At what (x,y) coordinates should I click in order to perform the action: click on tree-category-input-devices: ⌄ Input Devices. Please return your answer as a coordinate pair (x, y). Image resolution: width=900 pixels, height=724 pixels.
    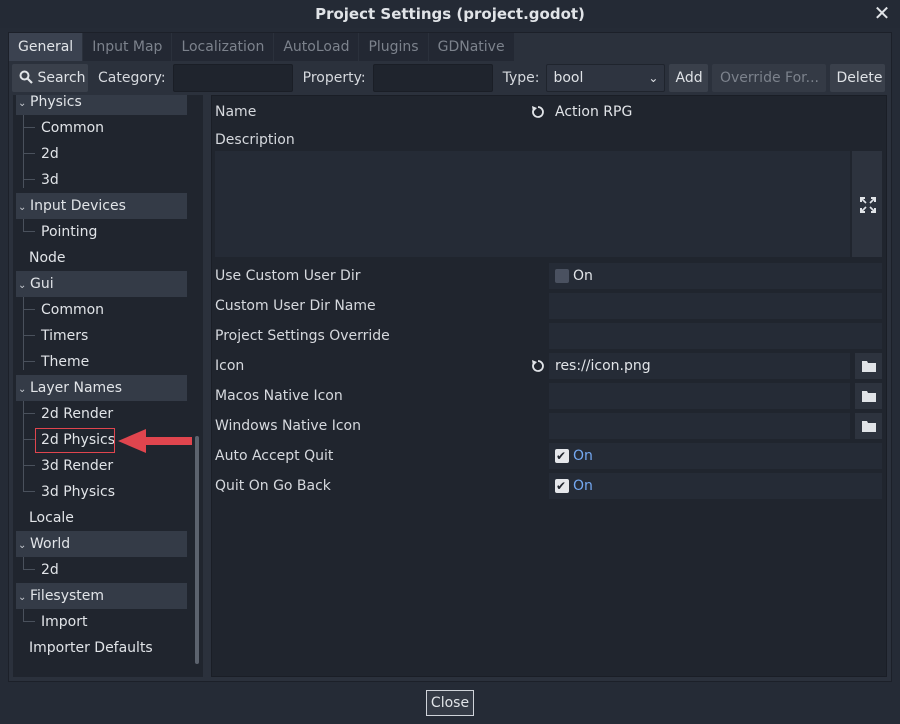
    Looking at the image, I should click on (101, 206).